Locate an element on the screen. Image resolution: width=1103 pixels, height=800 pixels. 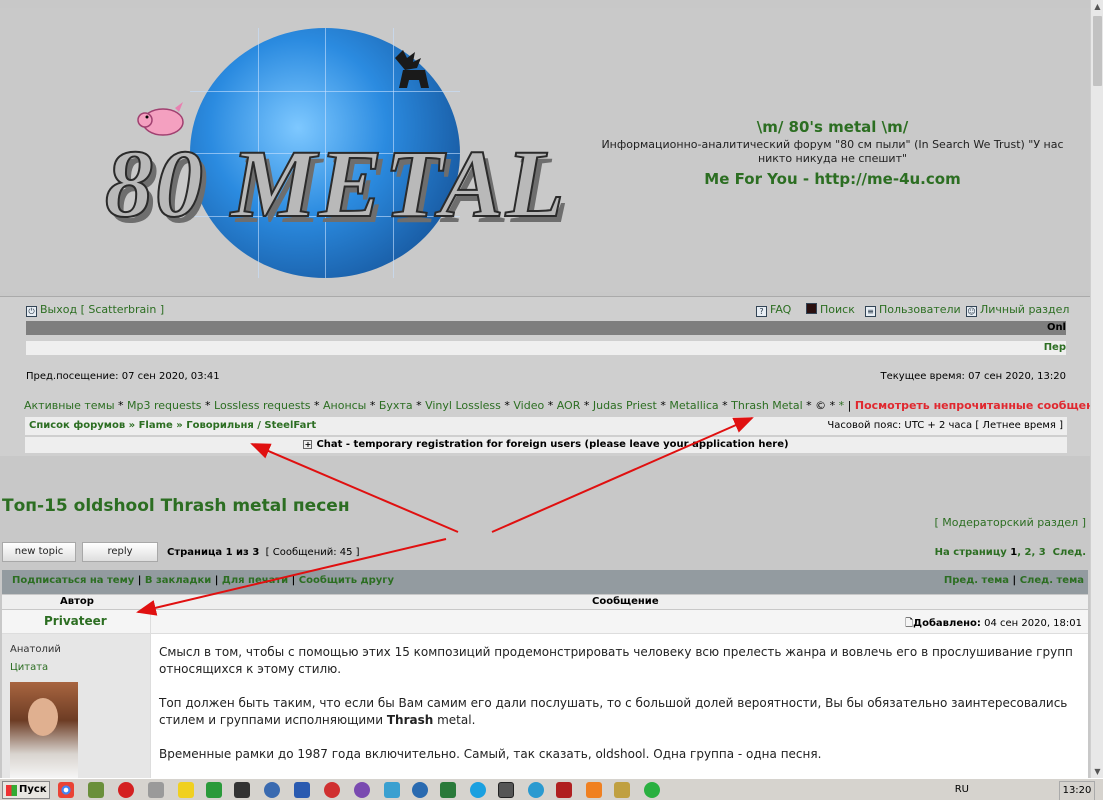
bookmark-link: В закладки is located at coordinates (178, 580).